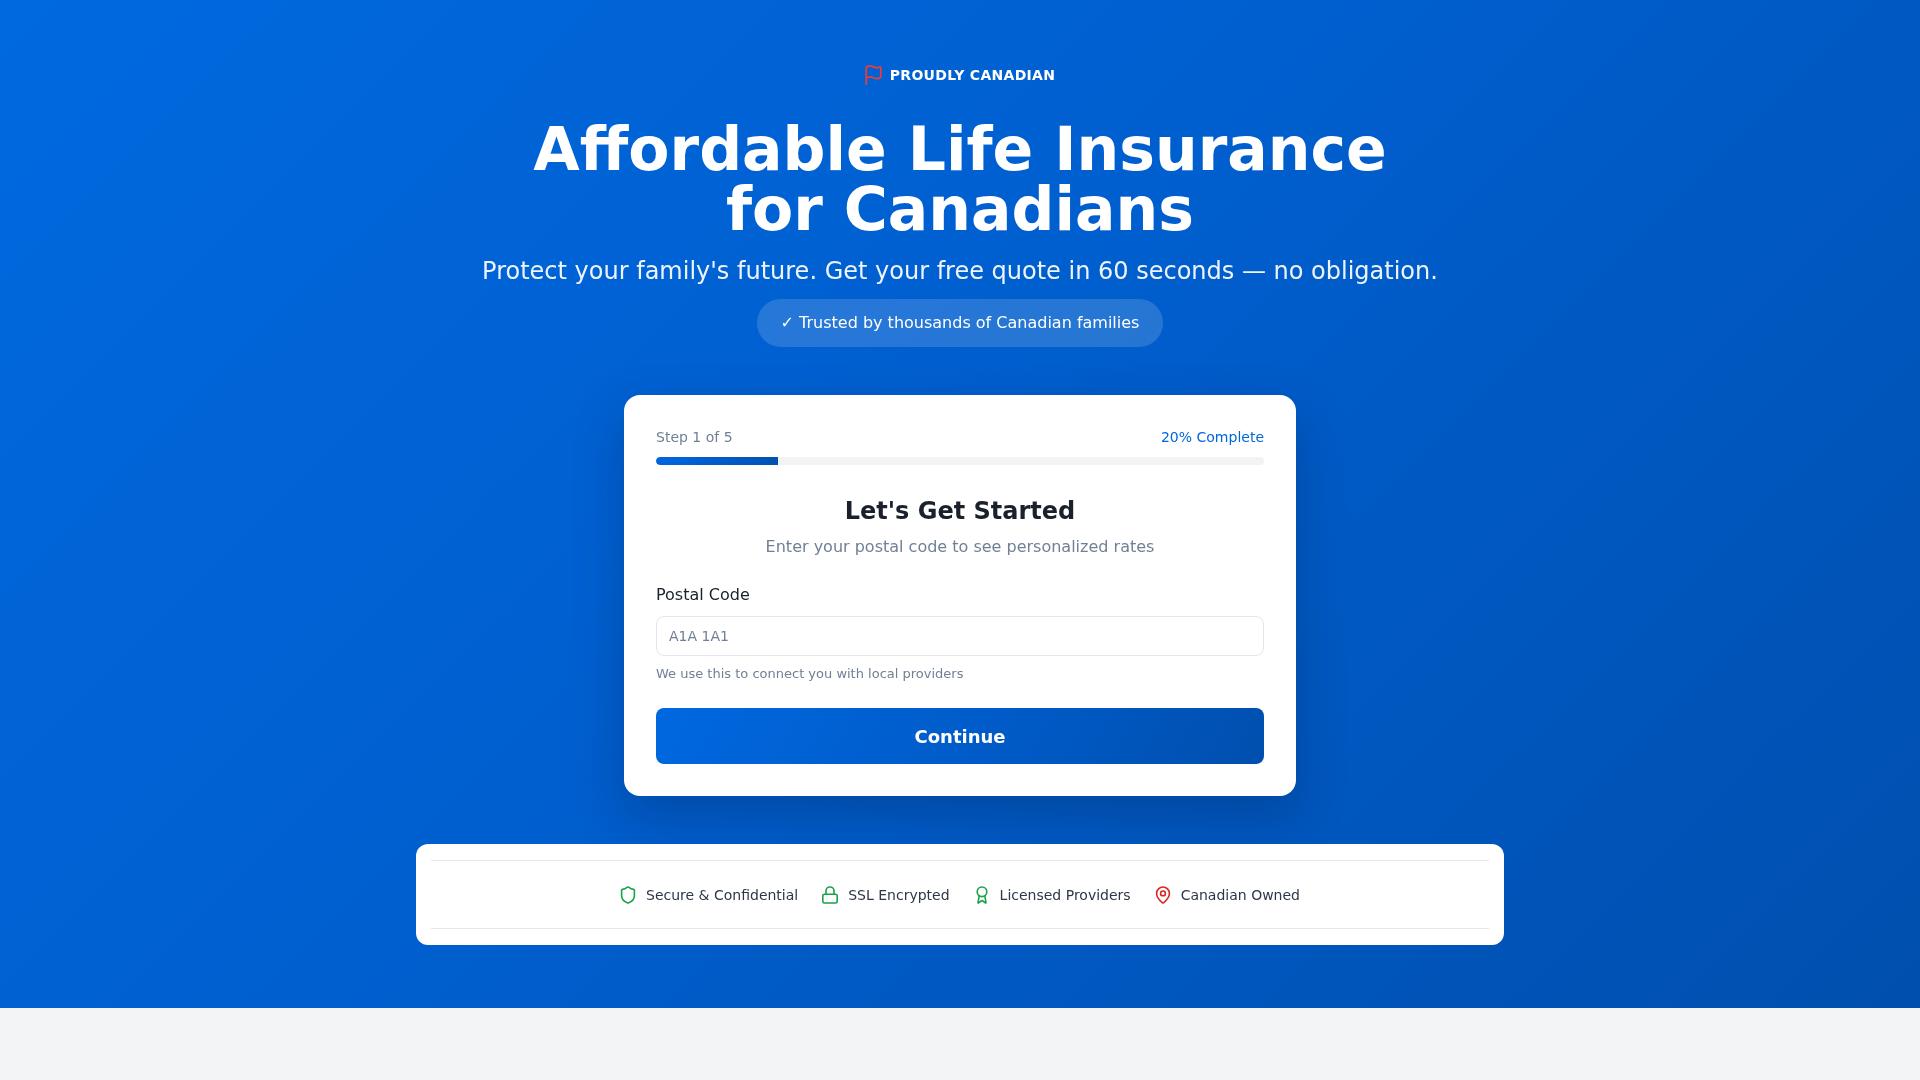  Describe the element at coordinates (810, 674) in the screenshot. I see `field-hint: We use this to connect you with local providers` at that location.